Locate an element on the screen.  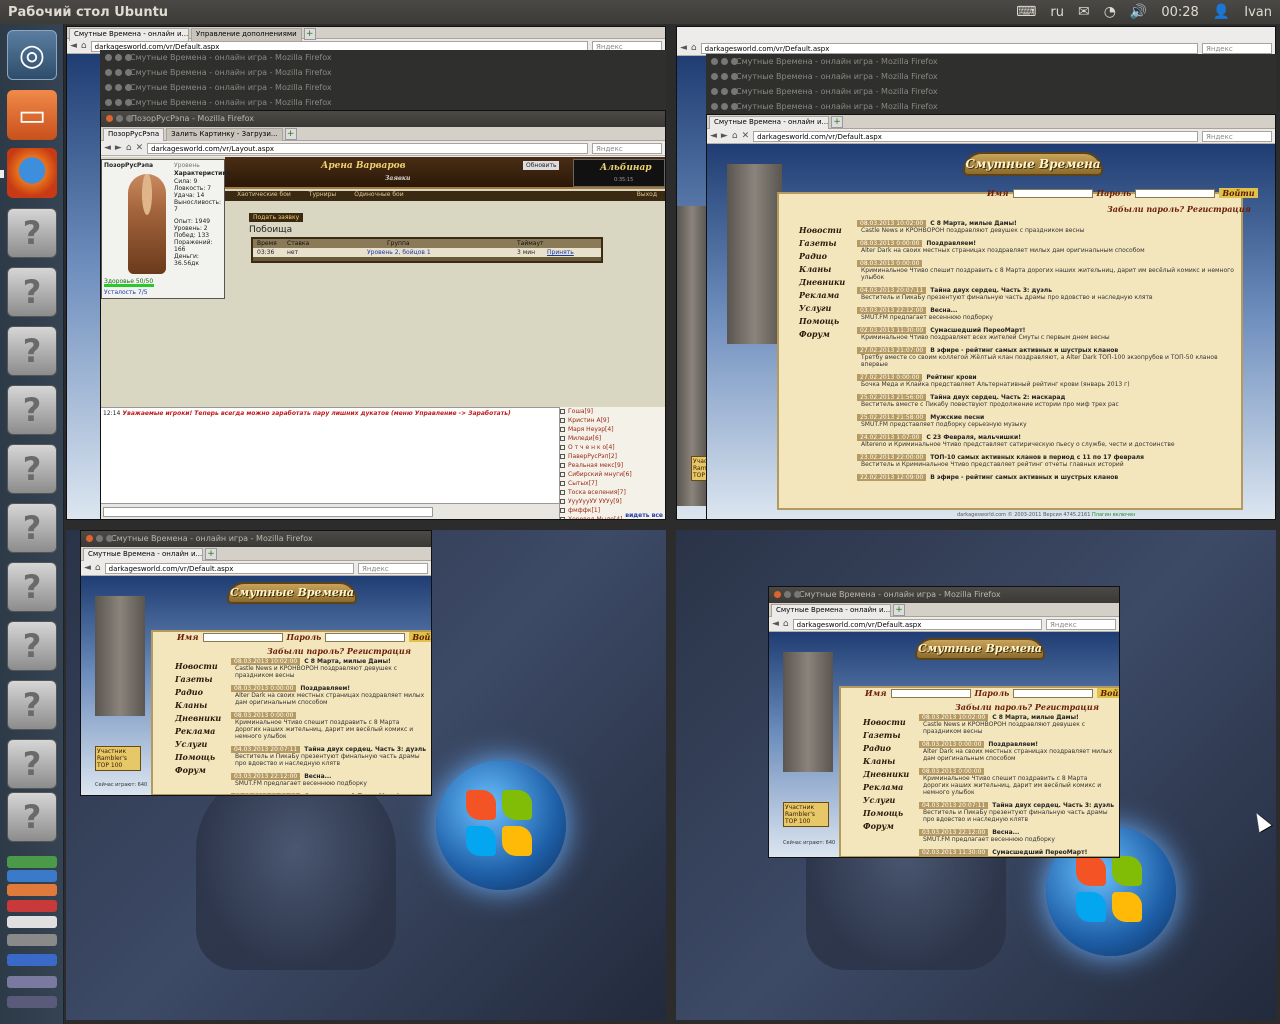
user-name: Миледи[6] is located at coordinates (584, 438).